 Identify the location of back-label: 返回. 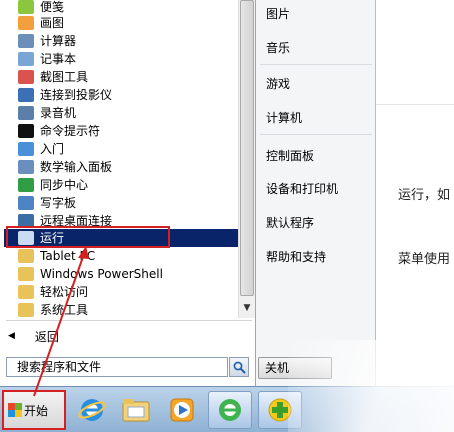
(46, 336).